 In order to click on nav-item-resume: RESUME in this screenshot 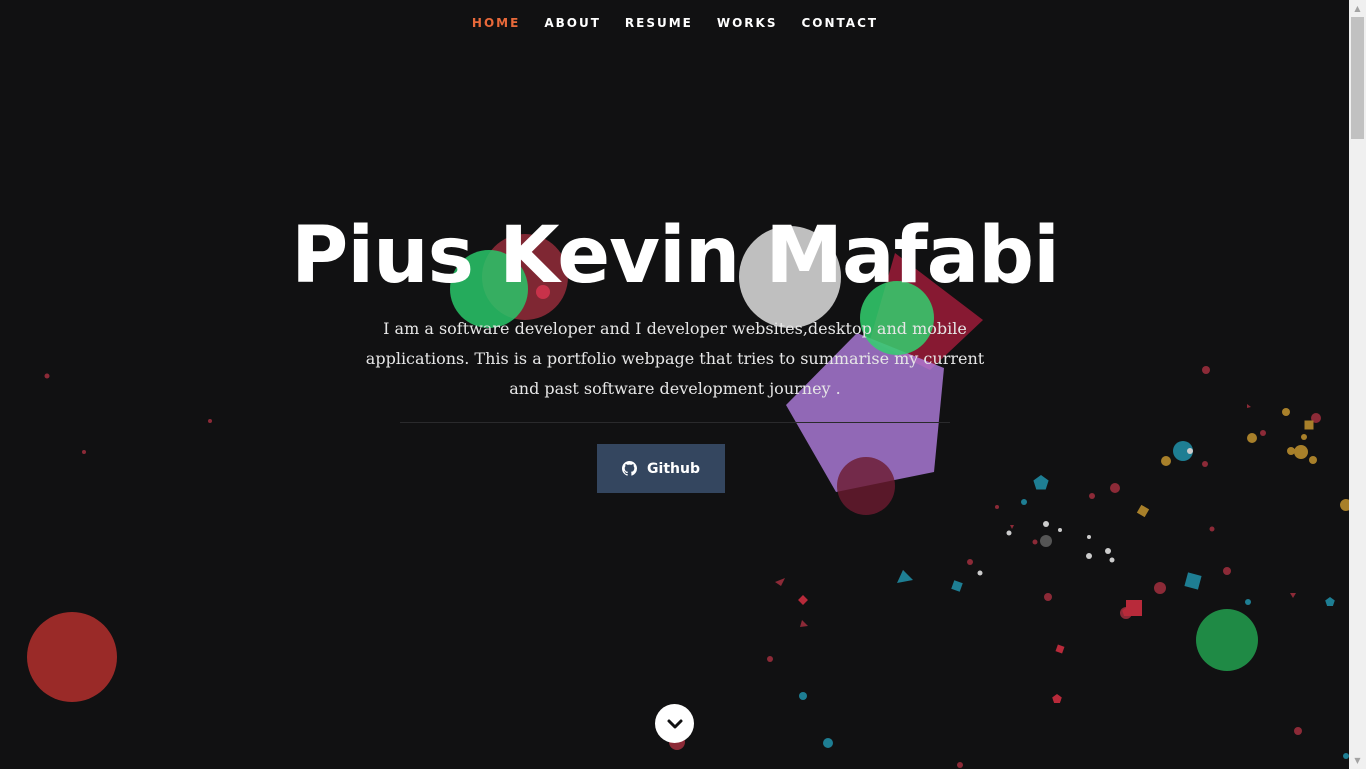, I will do `click(659, 21)`.